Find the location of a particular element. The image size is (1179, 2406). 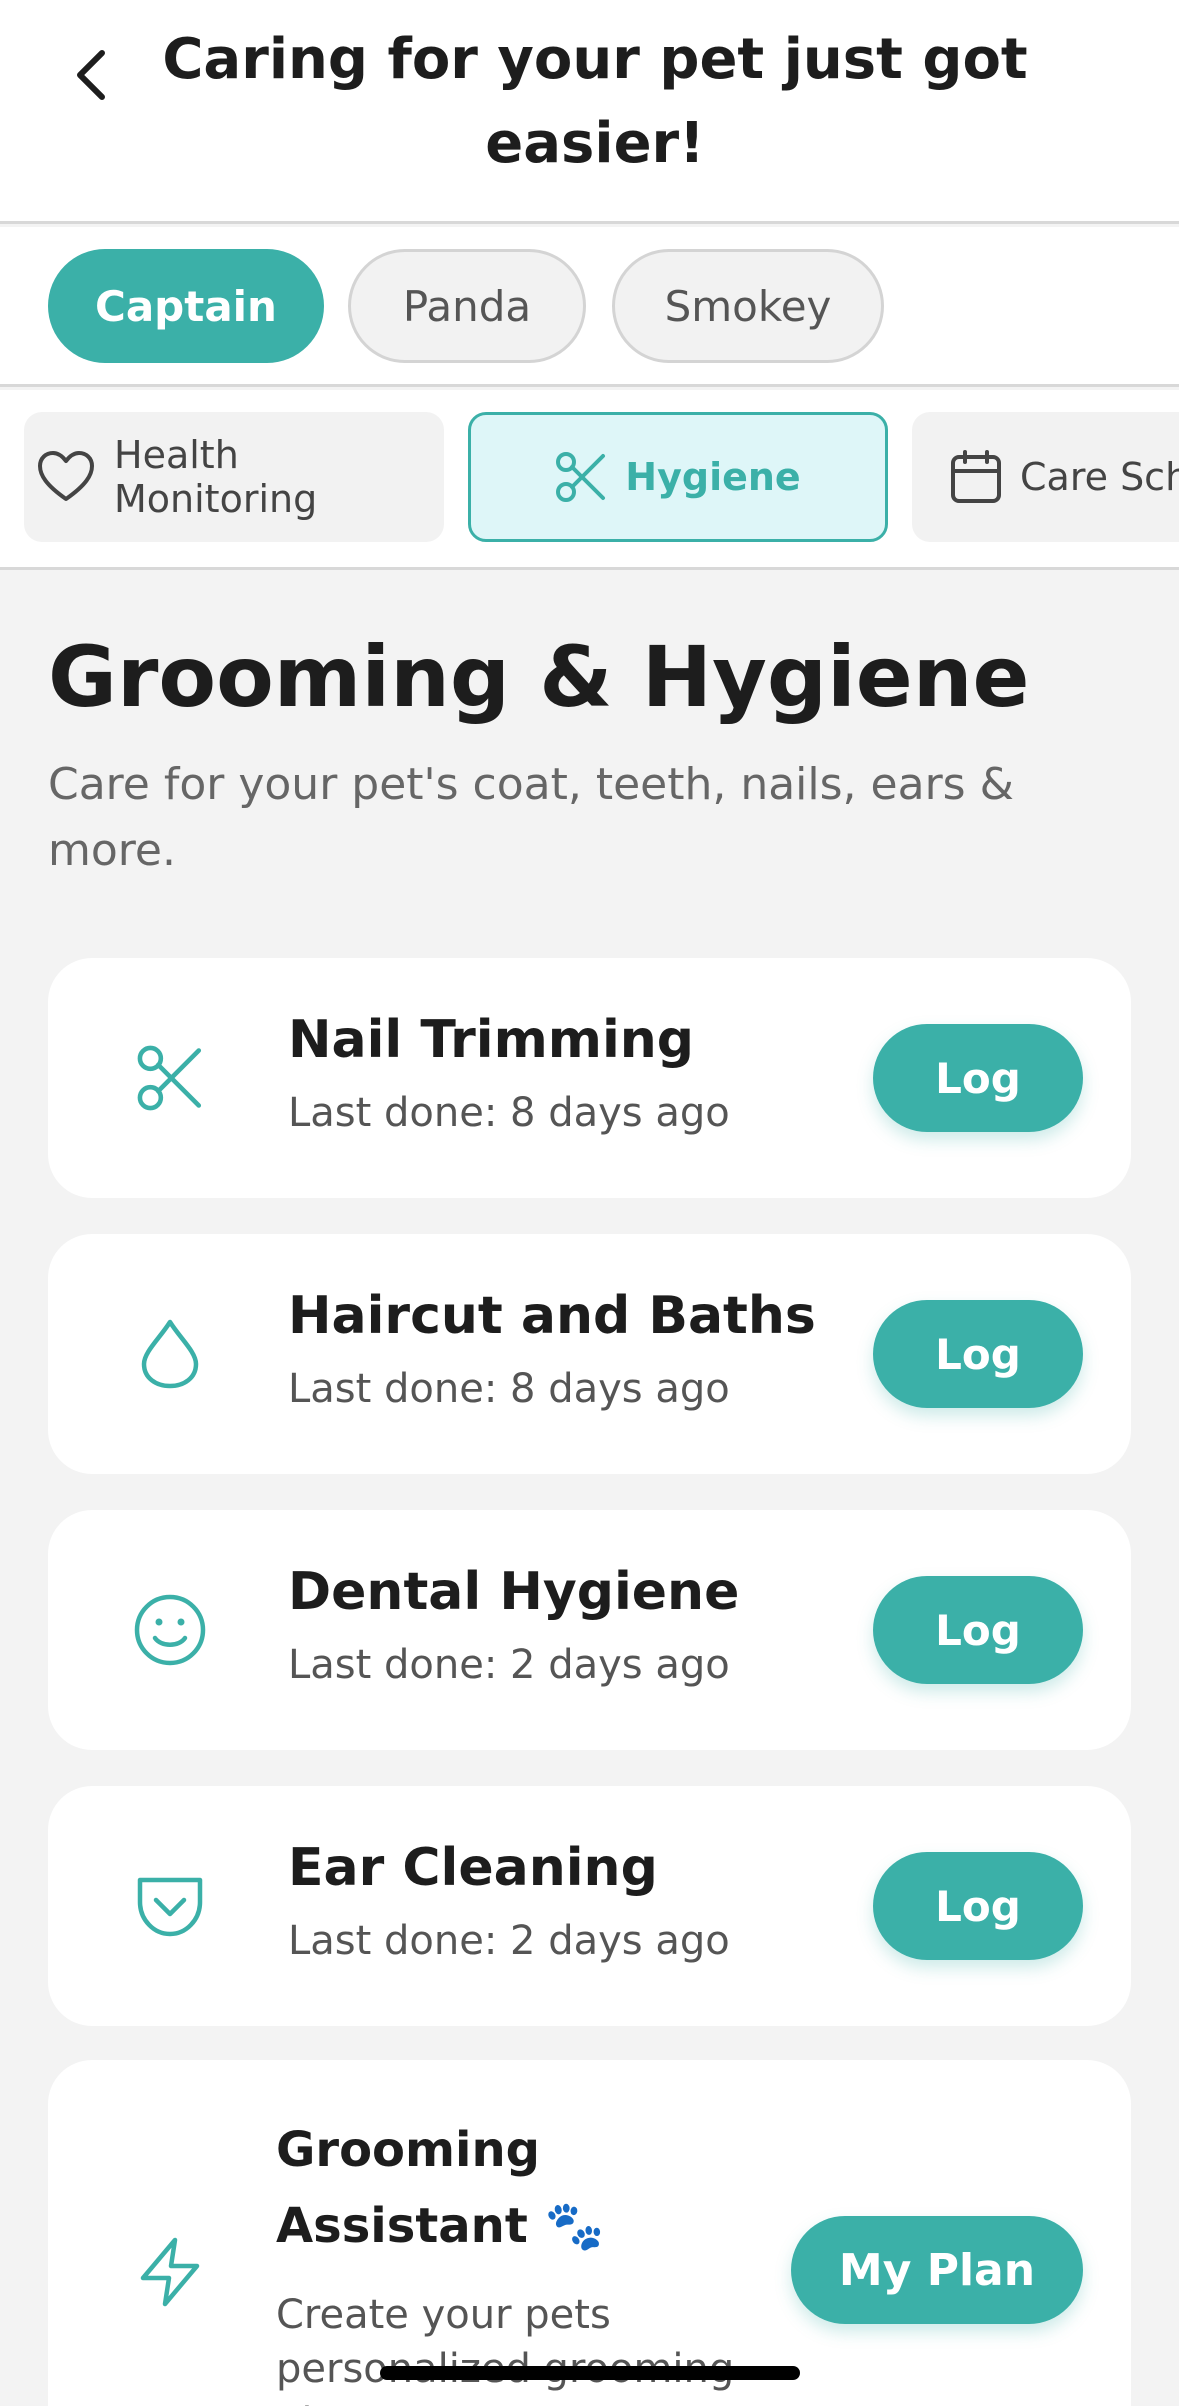

pet-chip-panda: Panda is located at coordinates (467, 306).